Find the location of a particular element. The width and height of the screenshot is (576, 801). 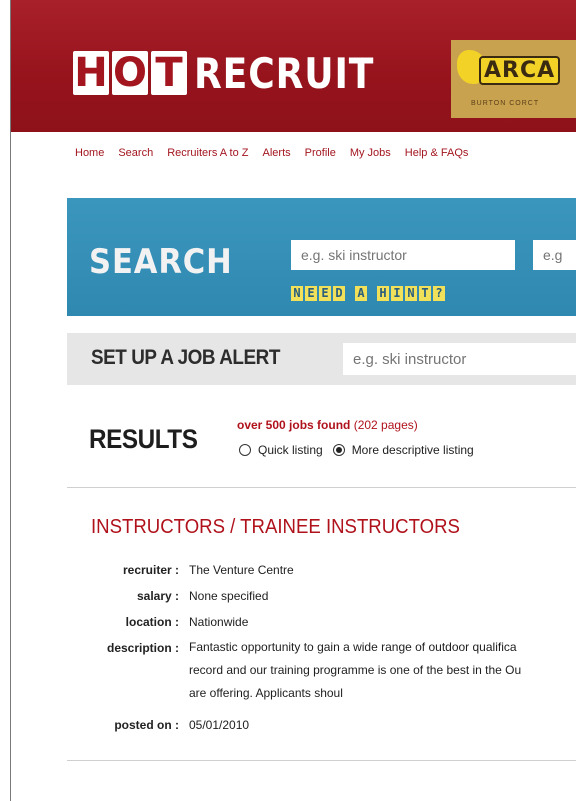

nav-recruiters-a-to-z: Recruiters A to Z is located at coordinates (207, 153).